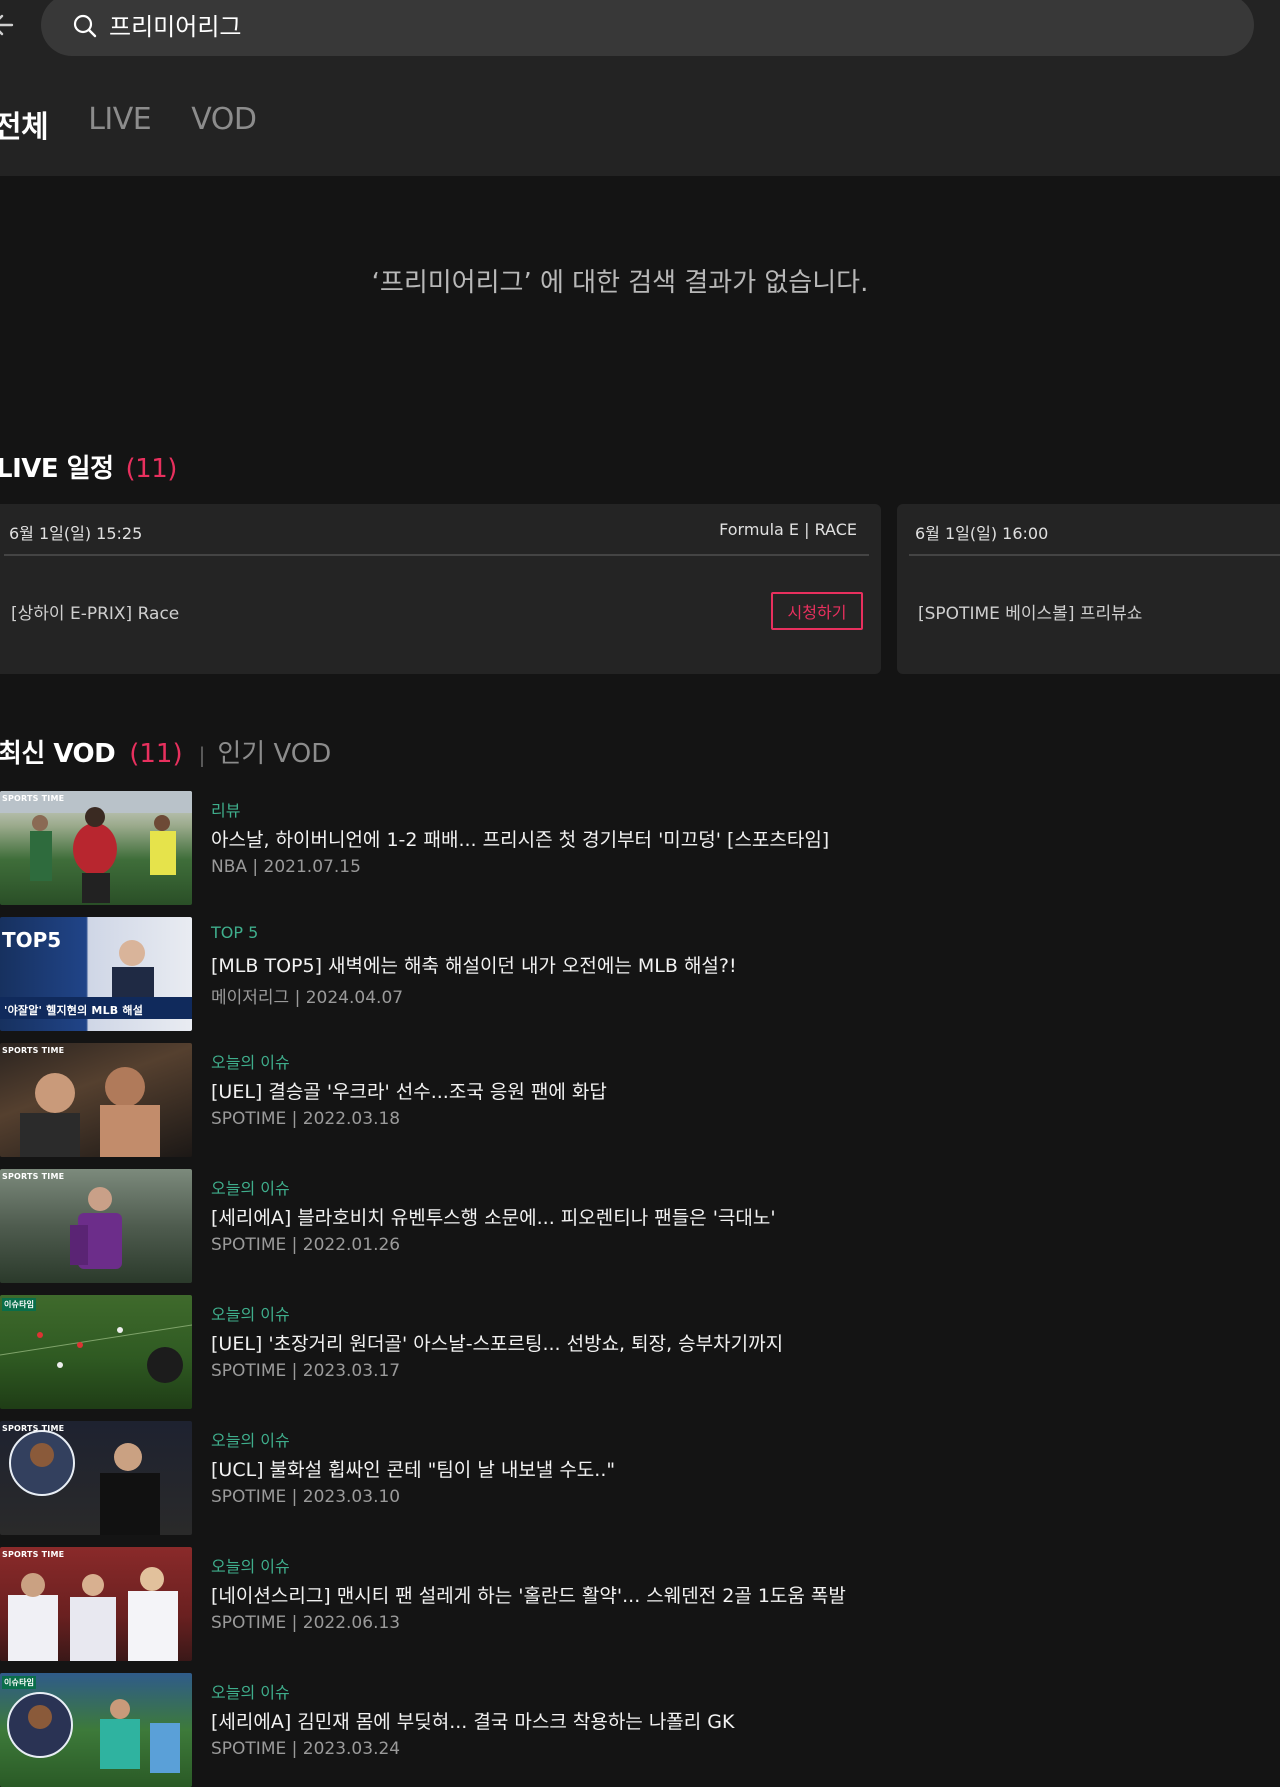 The height and width of the screenshot is (1787, 1280). I want to click on live-count: (11), so click(151, 469).